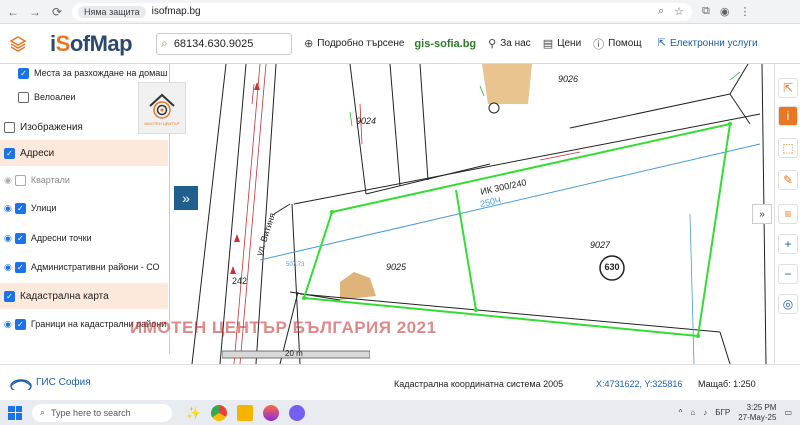  I want to click on zoom-out-icon: −, so click(788, 274).